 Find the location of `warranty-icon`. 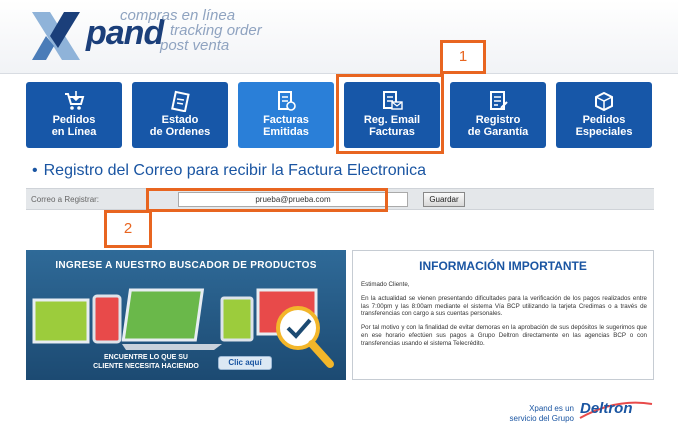

warranty-icon is located at coordinates (499, 100).